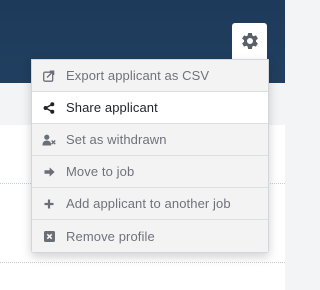 Image resolution: width=320 pixels, height=290 pixels. I want to click on menu-item-set-withdrawn: Set as withdrawn, so click(150, 140).